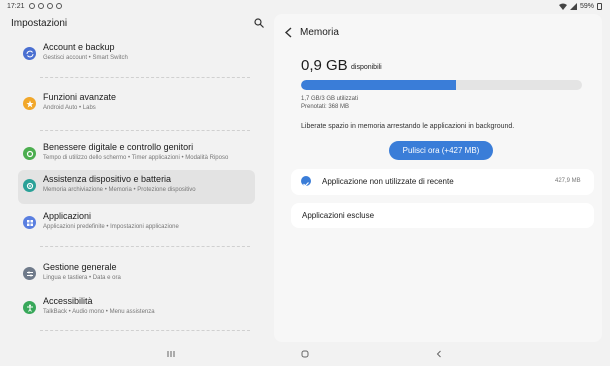 This screenshot has width=610, height=366. Describe the element at coordinates (29, 153) in the screenshot. I see `leaf-icon` at that location.